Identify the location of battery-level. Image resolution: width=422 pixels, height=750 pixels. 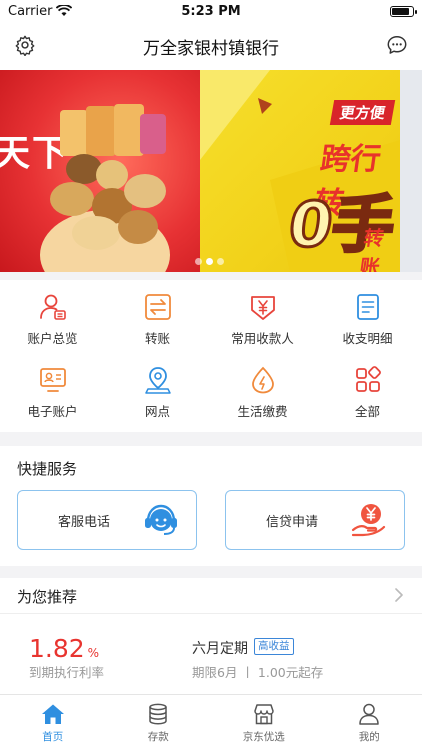
(400, 11).